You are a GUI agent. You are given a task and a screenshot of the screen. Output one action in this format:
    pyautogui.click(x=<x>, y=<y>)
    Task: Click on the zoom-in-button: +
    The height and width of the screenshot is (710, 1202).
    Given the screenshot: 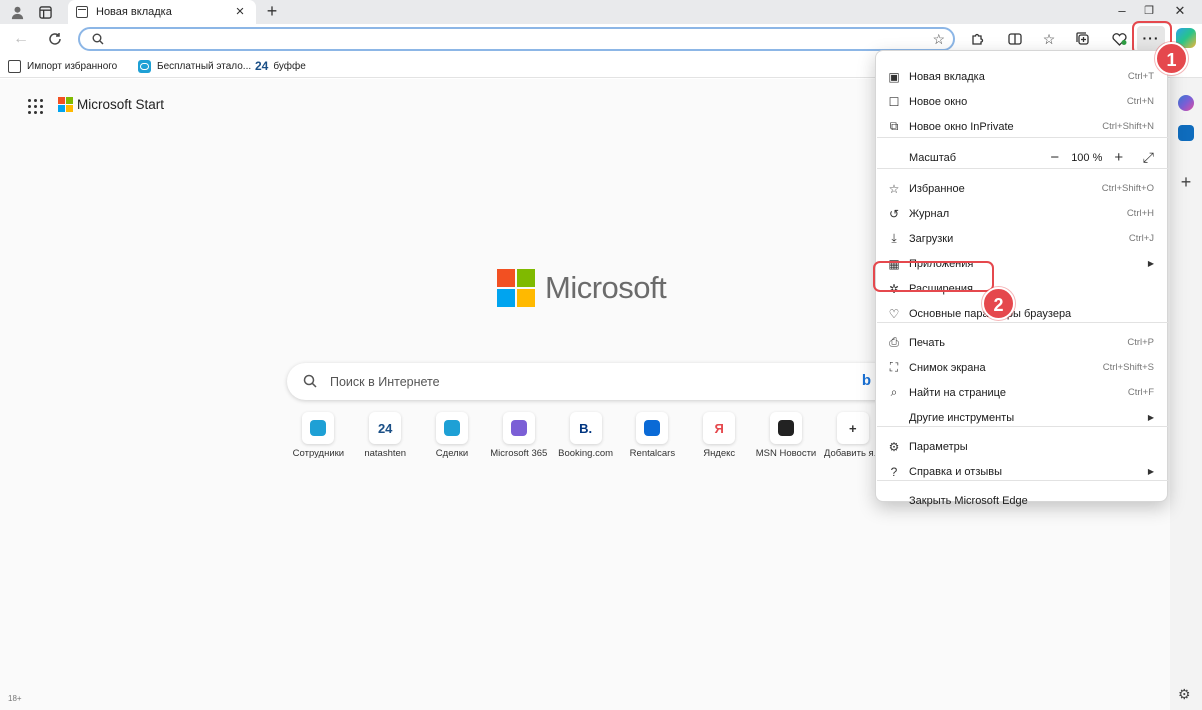 What is the action you would take?
    pyautogui.click(x=1119, y=157)
    